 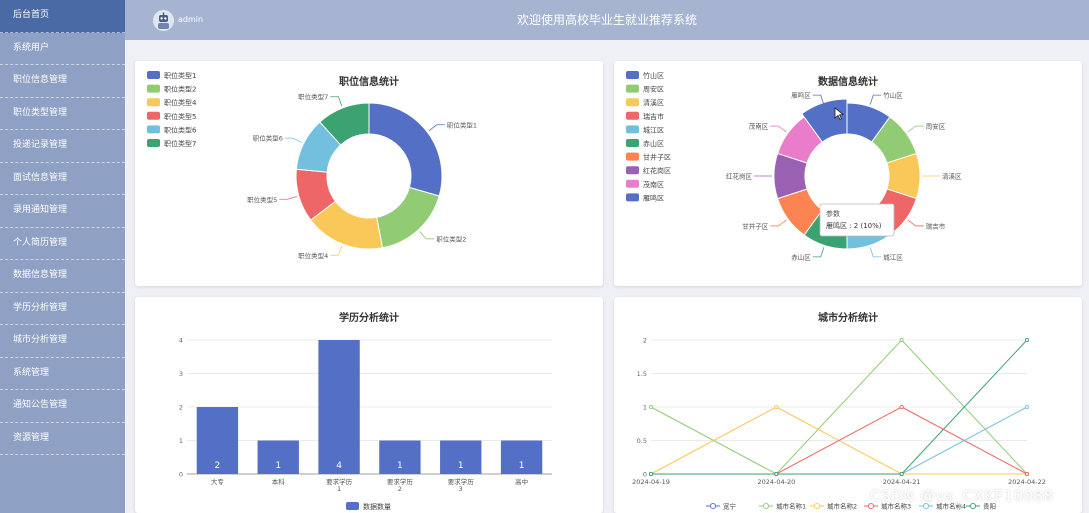 What do you see at coordinates (181, 341) in the screenshot?
I see `y-tick-label: 4` at bounding box center [181, 341].